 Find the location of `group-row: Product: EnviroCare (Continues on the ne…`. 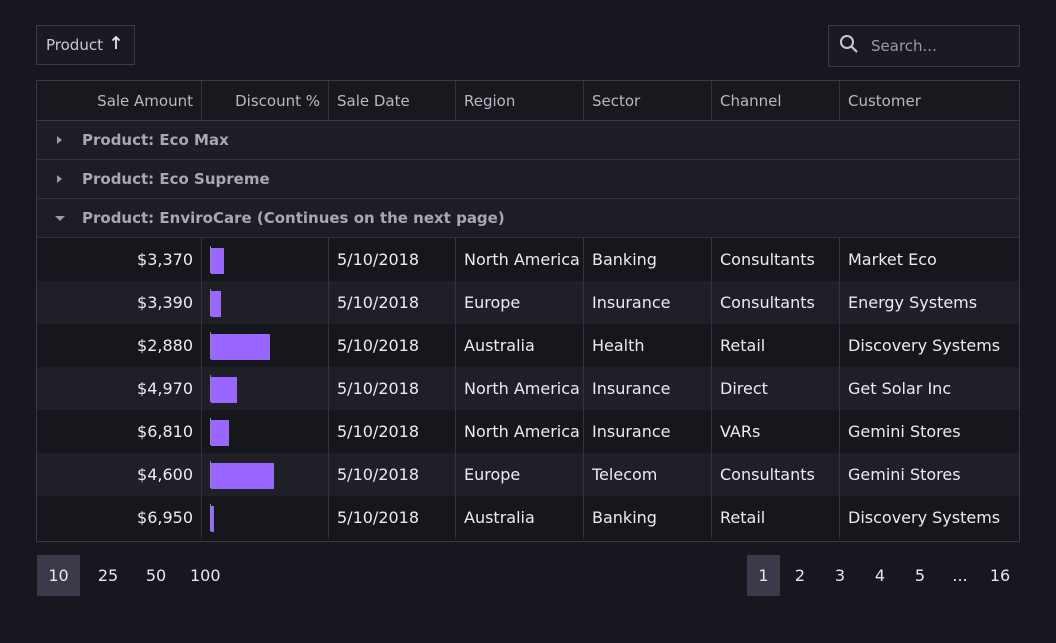

group-row: Product: EnviroCare (Continues on the ne… is located at coordinates (528, 218).